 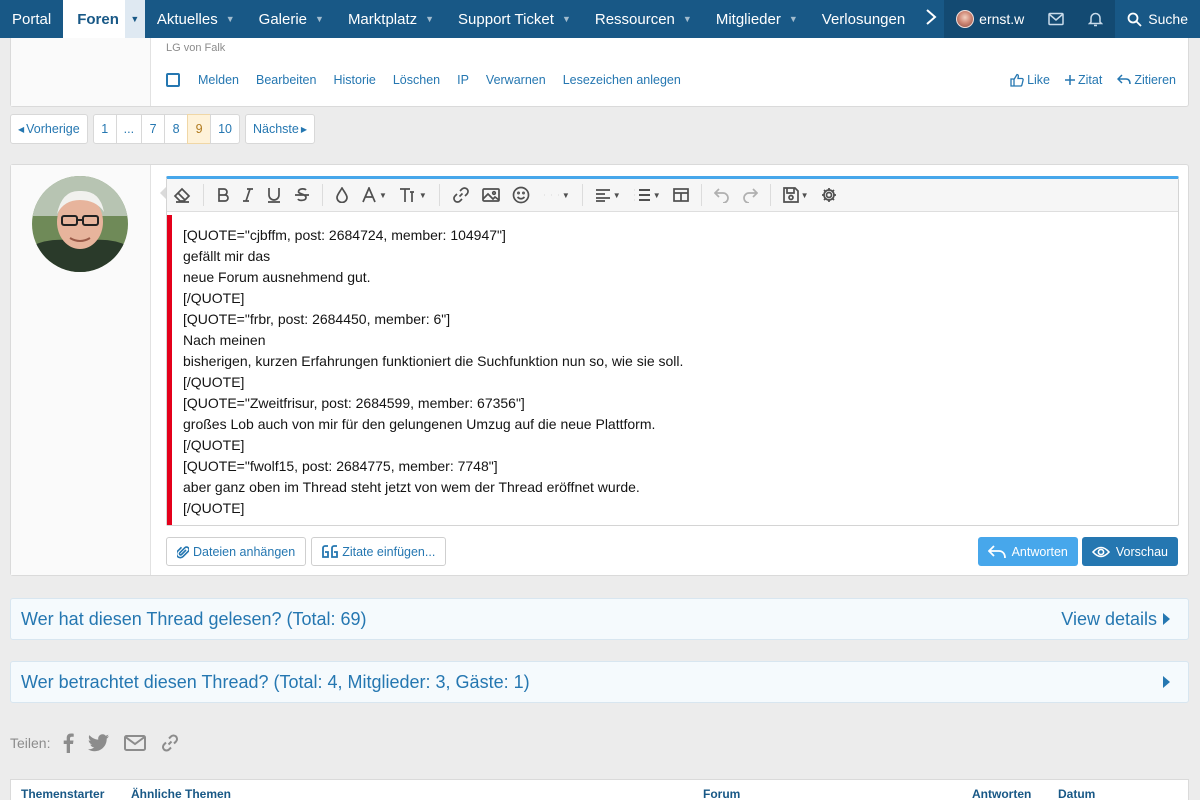 What do you see at coordinates (187, 19) in the screenshot?
I see `nav-label: Aktuelles` at bounding box center [187, 19].